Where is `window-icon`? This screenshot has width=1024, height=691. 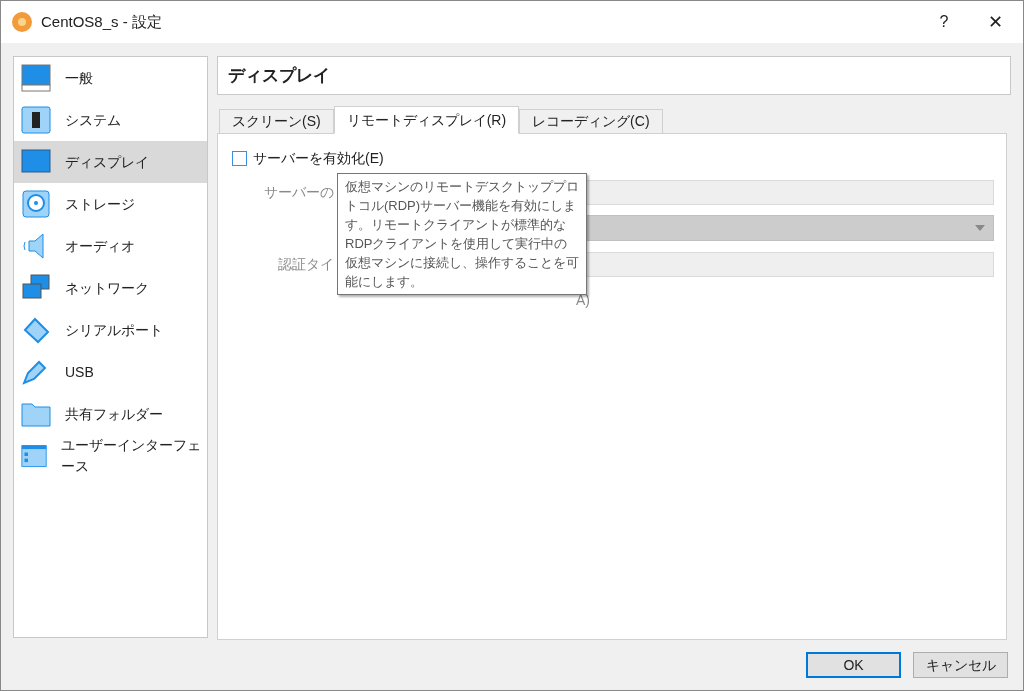
window-icon is located at coordinates (34, 456).